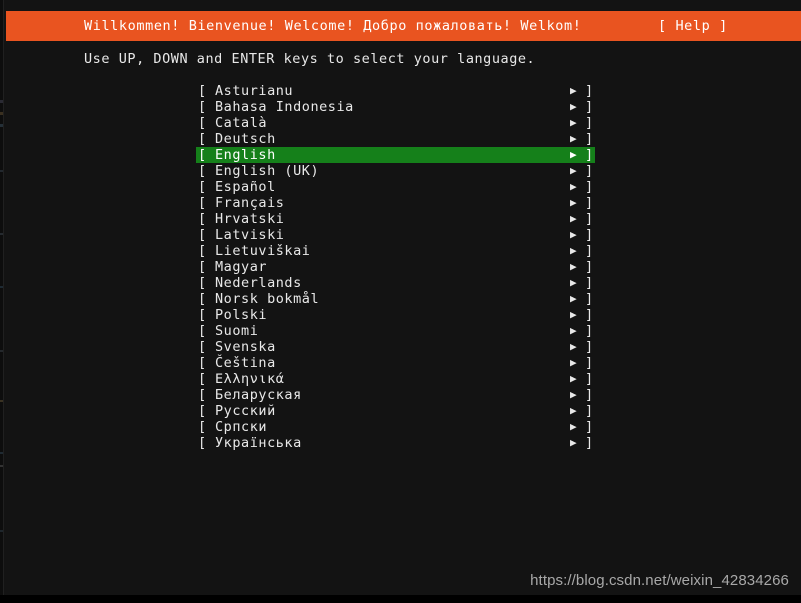  Describe the element at coordinates (395, 235) in the screenshot. I see `language-option: [Latviski ▶]` at that location.